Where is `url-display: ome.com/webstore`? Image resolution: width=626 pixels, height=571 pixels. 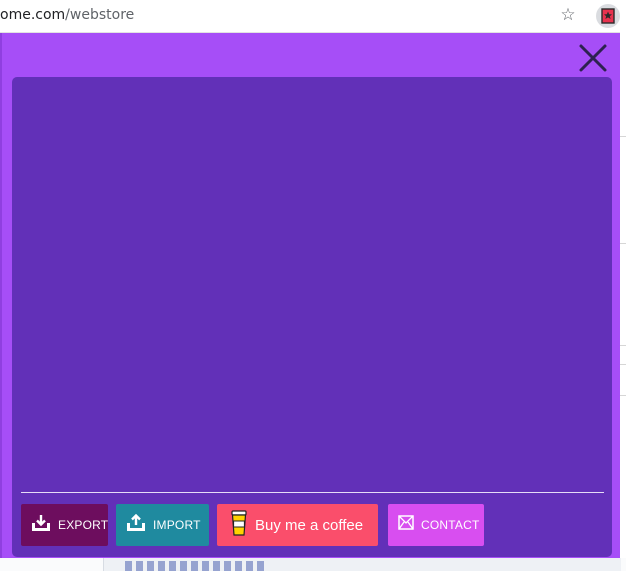 url-display: ome.com/webstore is located at coordinates (67, 15).